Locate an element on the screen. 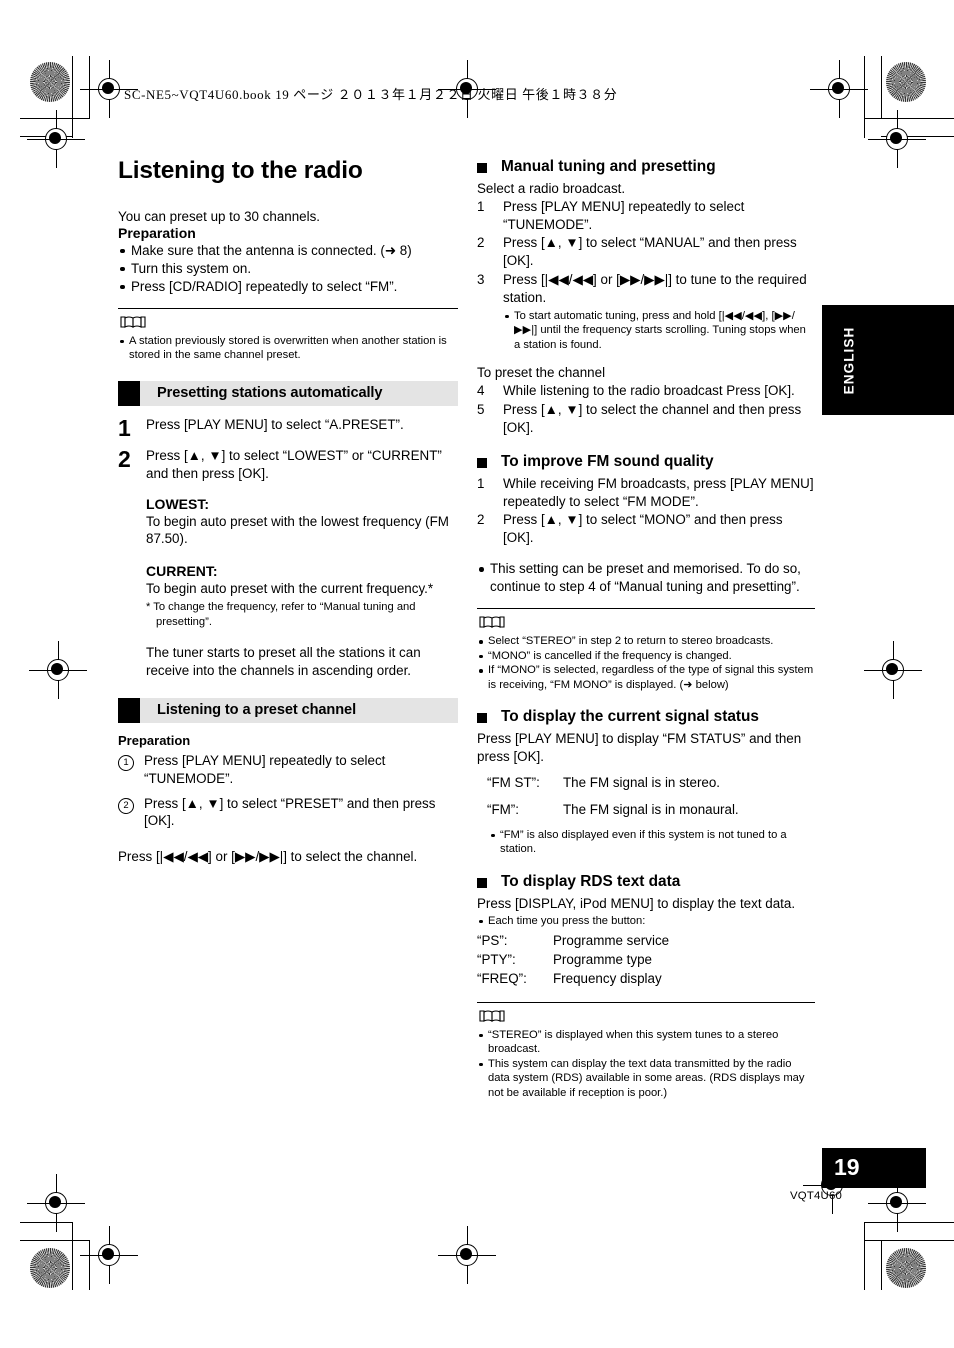  section-marker is located at coordinates (129, 710).